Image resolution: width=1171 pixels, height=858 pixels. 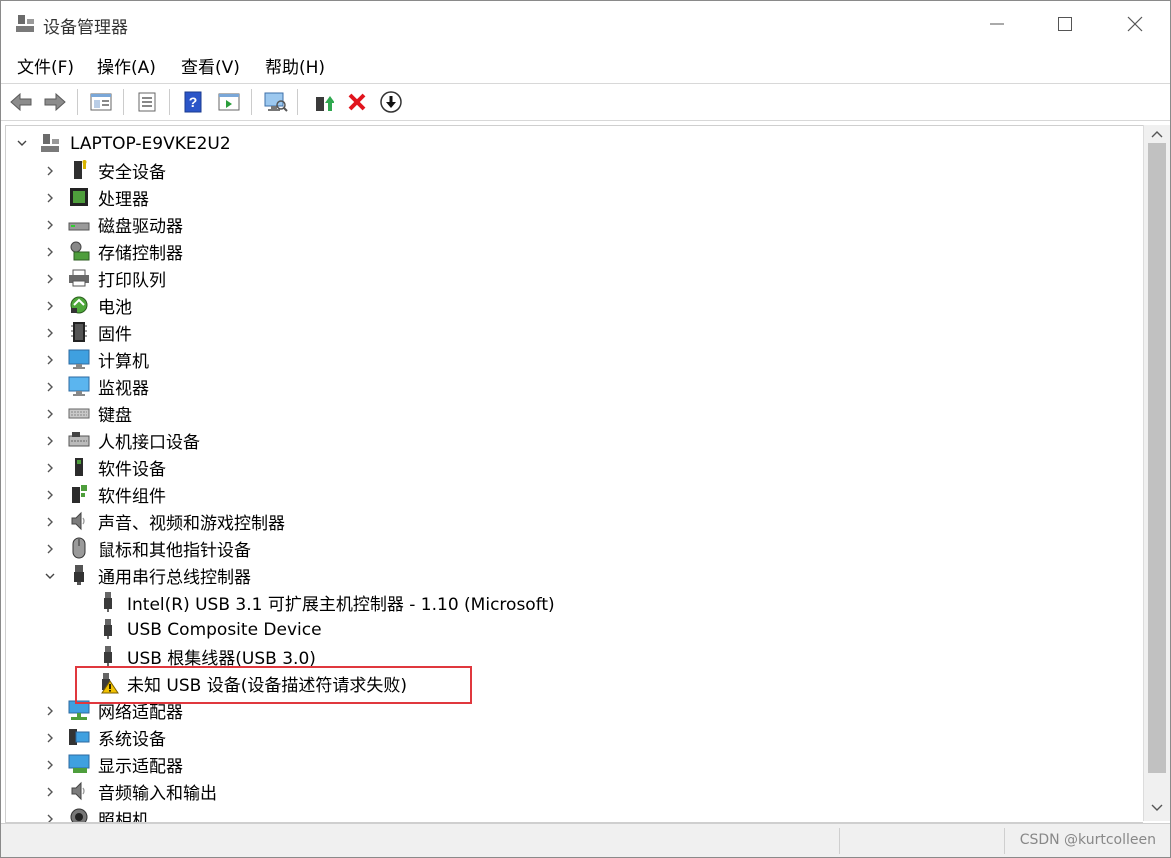 What do you see at coordinates (571, 814) in the screenshot?
I see `tree-category-row: 照相机` at bounding box center [571, 814].